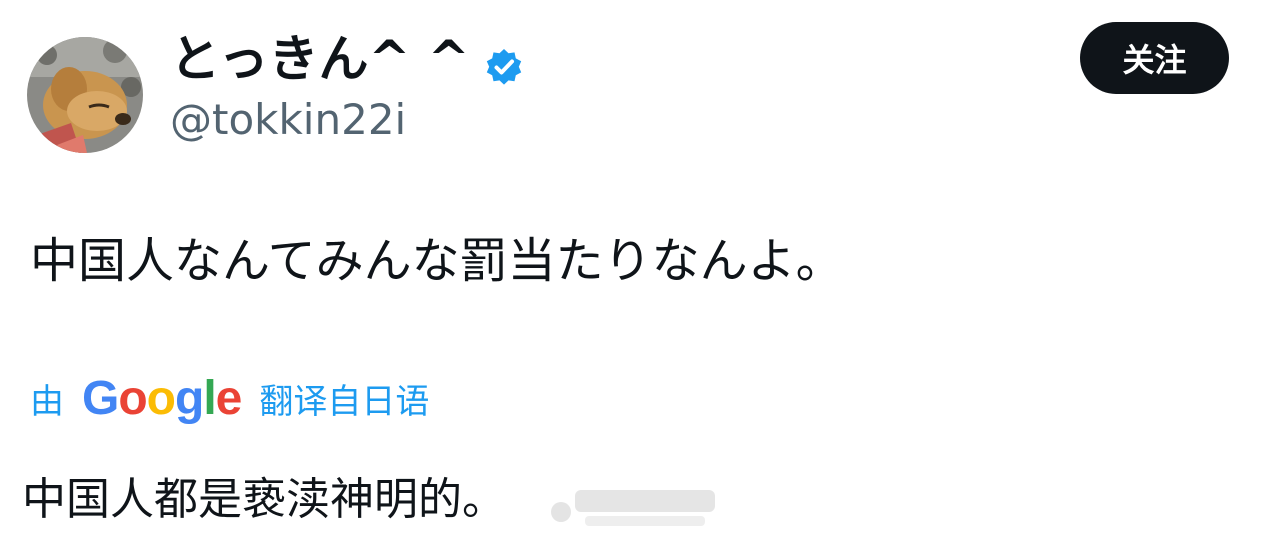 This screenshot has height=533, width=1278. What do you see at coordinates (264, 499) in the screenshot?
I see `translated-tweet-text: 中国人都是亵渎神明的。` at bounding box center [264, 499].